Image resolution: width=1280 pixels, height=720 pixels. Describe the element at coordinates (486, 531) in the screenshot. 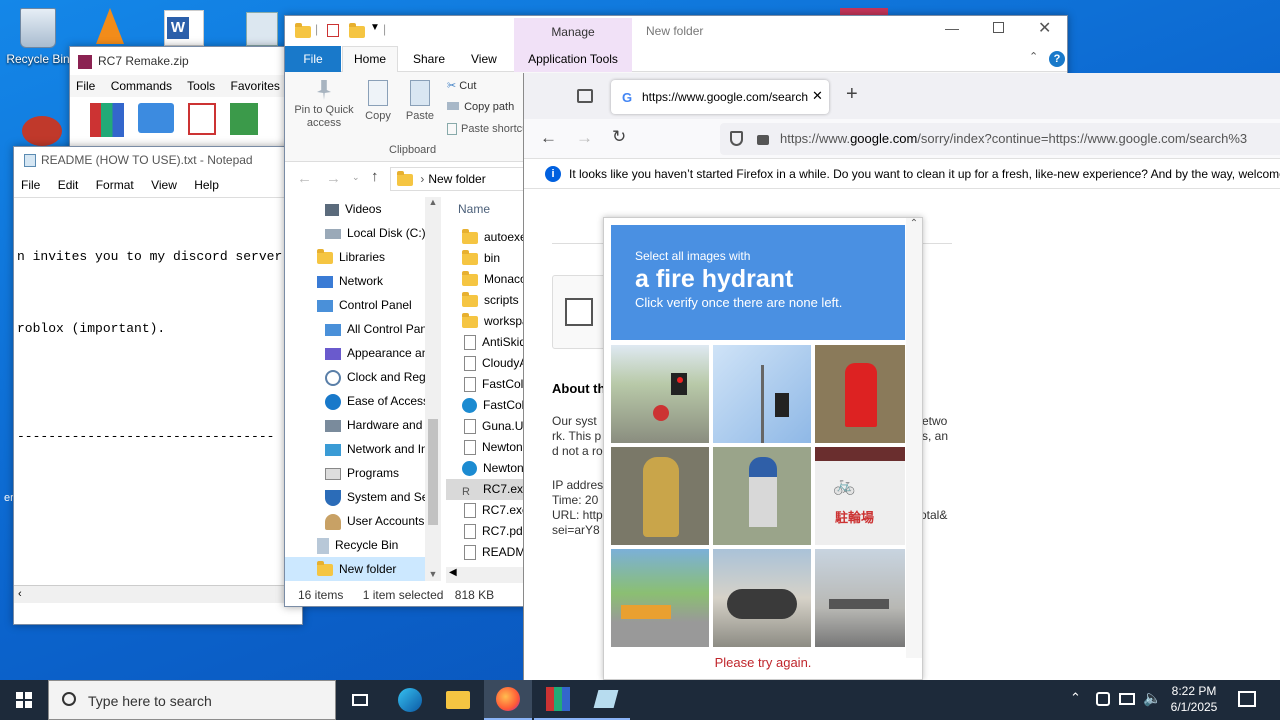

I see `list-item: RC7.pdb` at that location.